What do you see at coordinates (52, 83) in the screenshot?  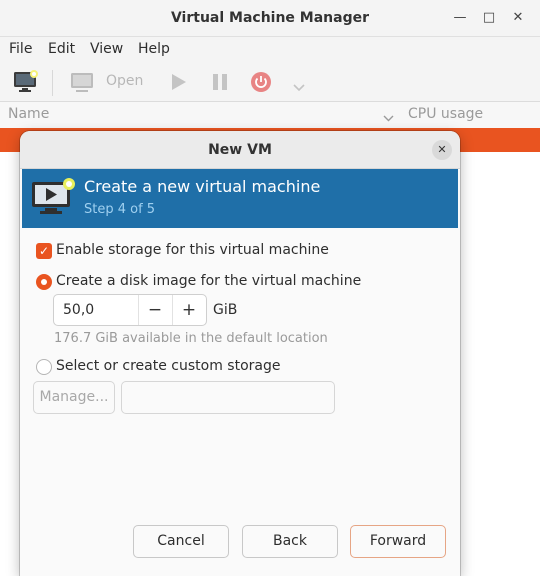 I see `toolbar-separator` at bounding box center [52, 83].